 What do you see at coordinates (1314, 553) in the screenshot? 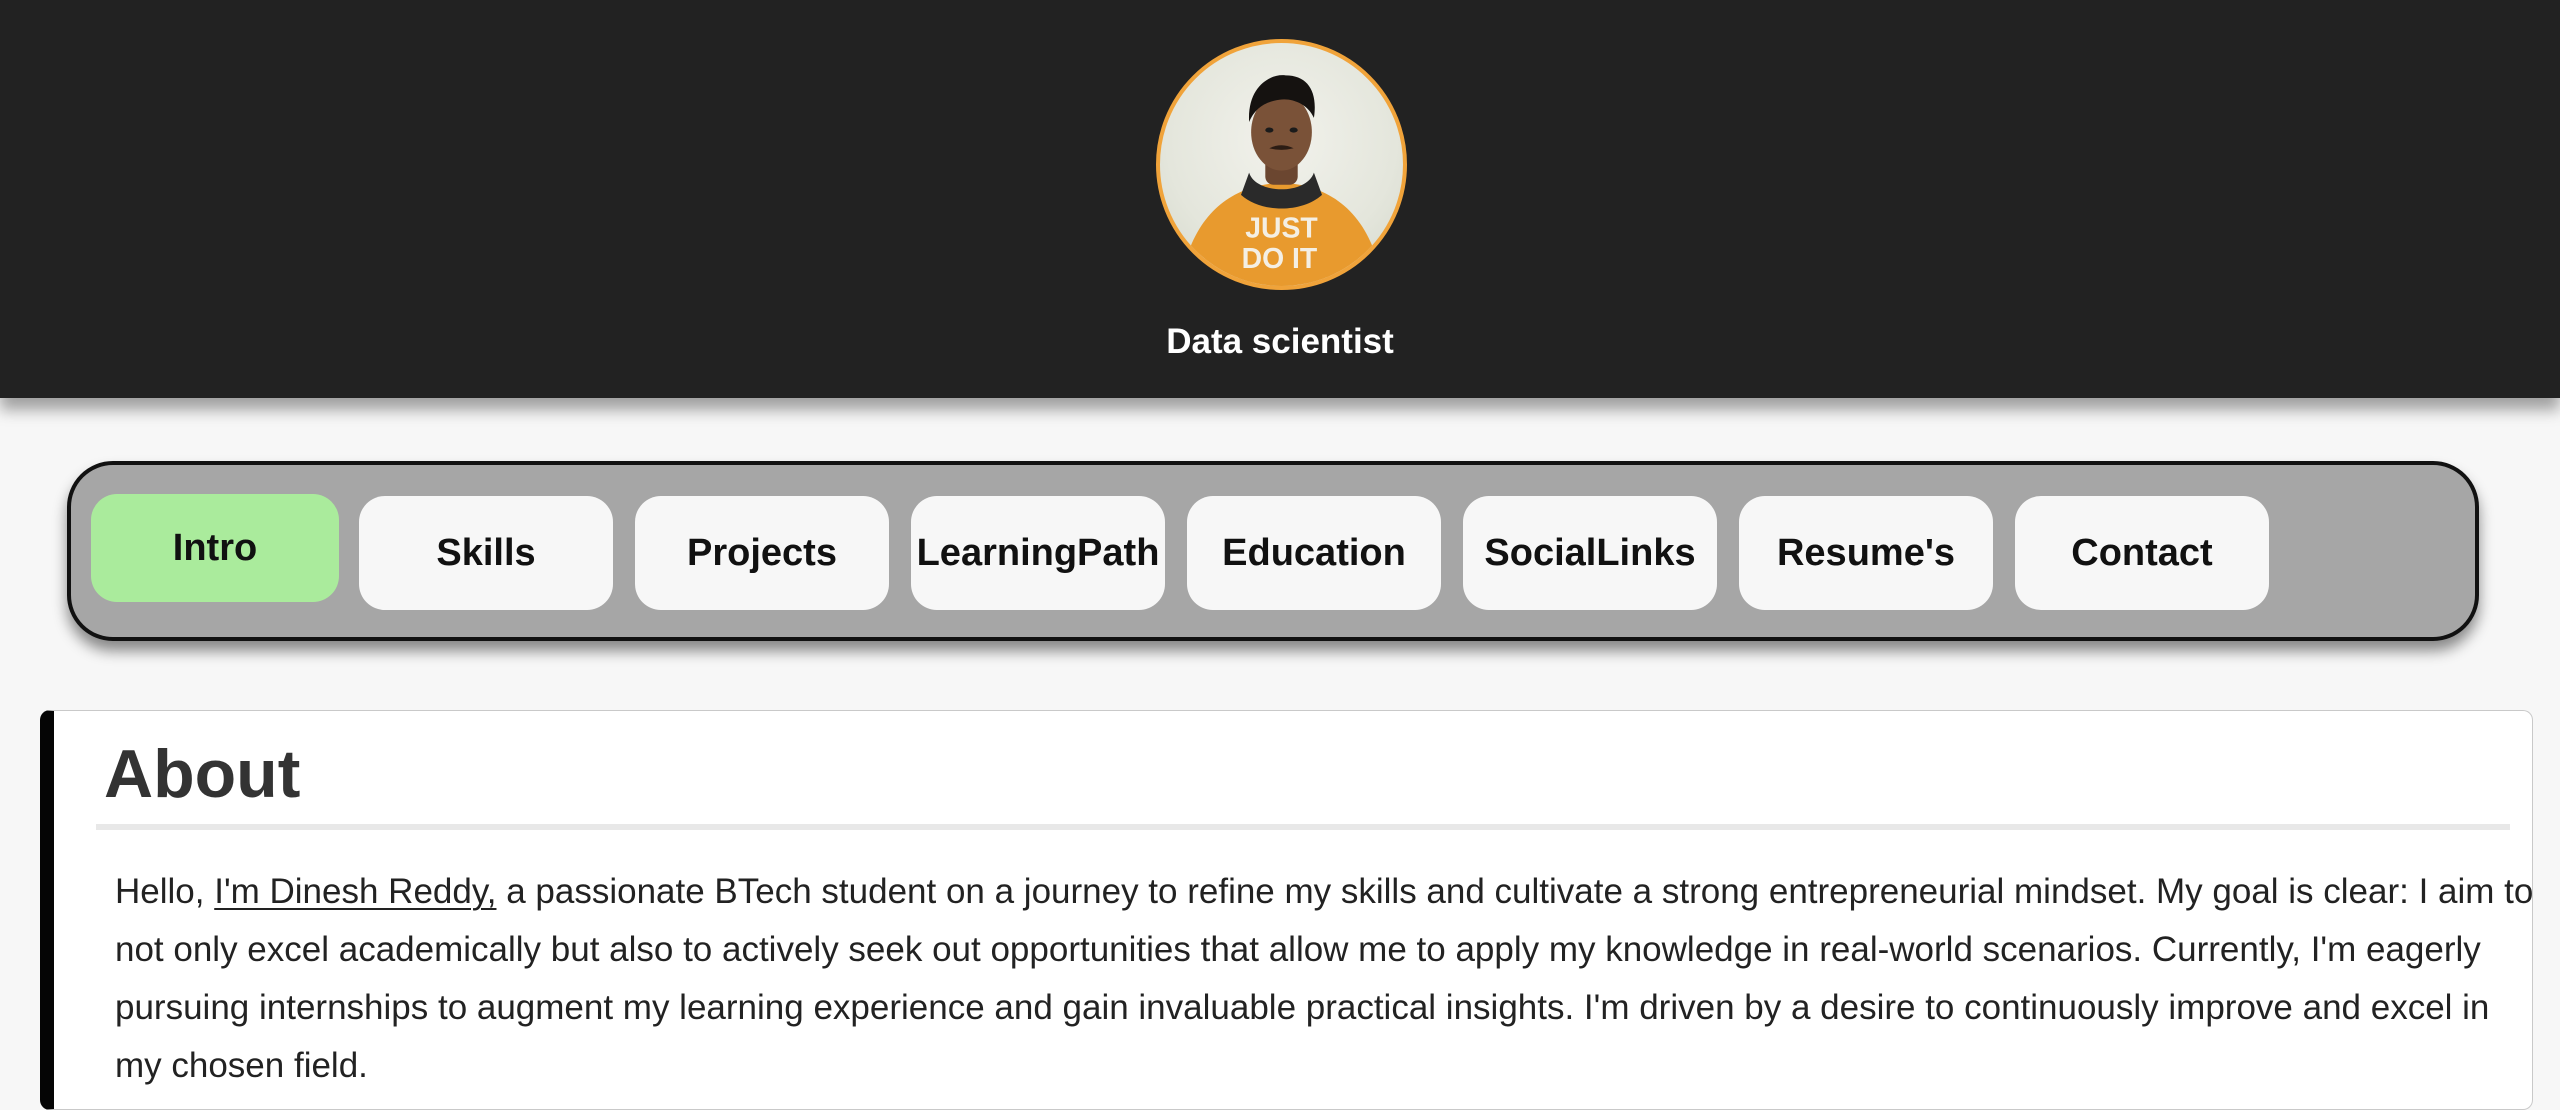
I see `tab-education: Education` at bounding box center [1314, 553].